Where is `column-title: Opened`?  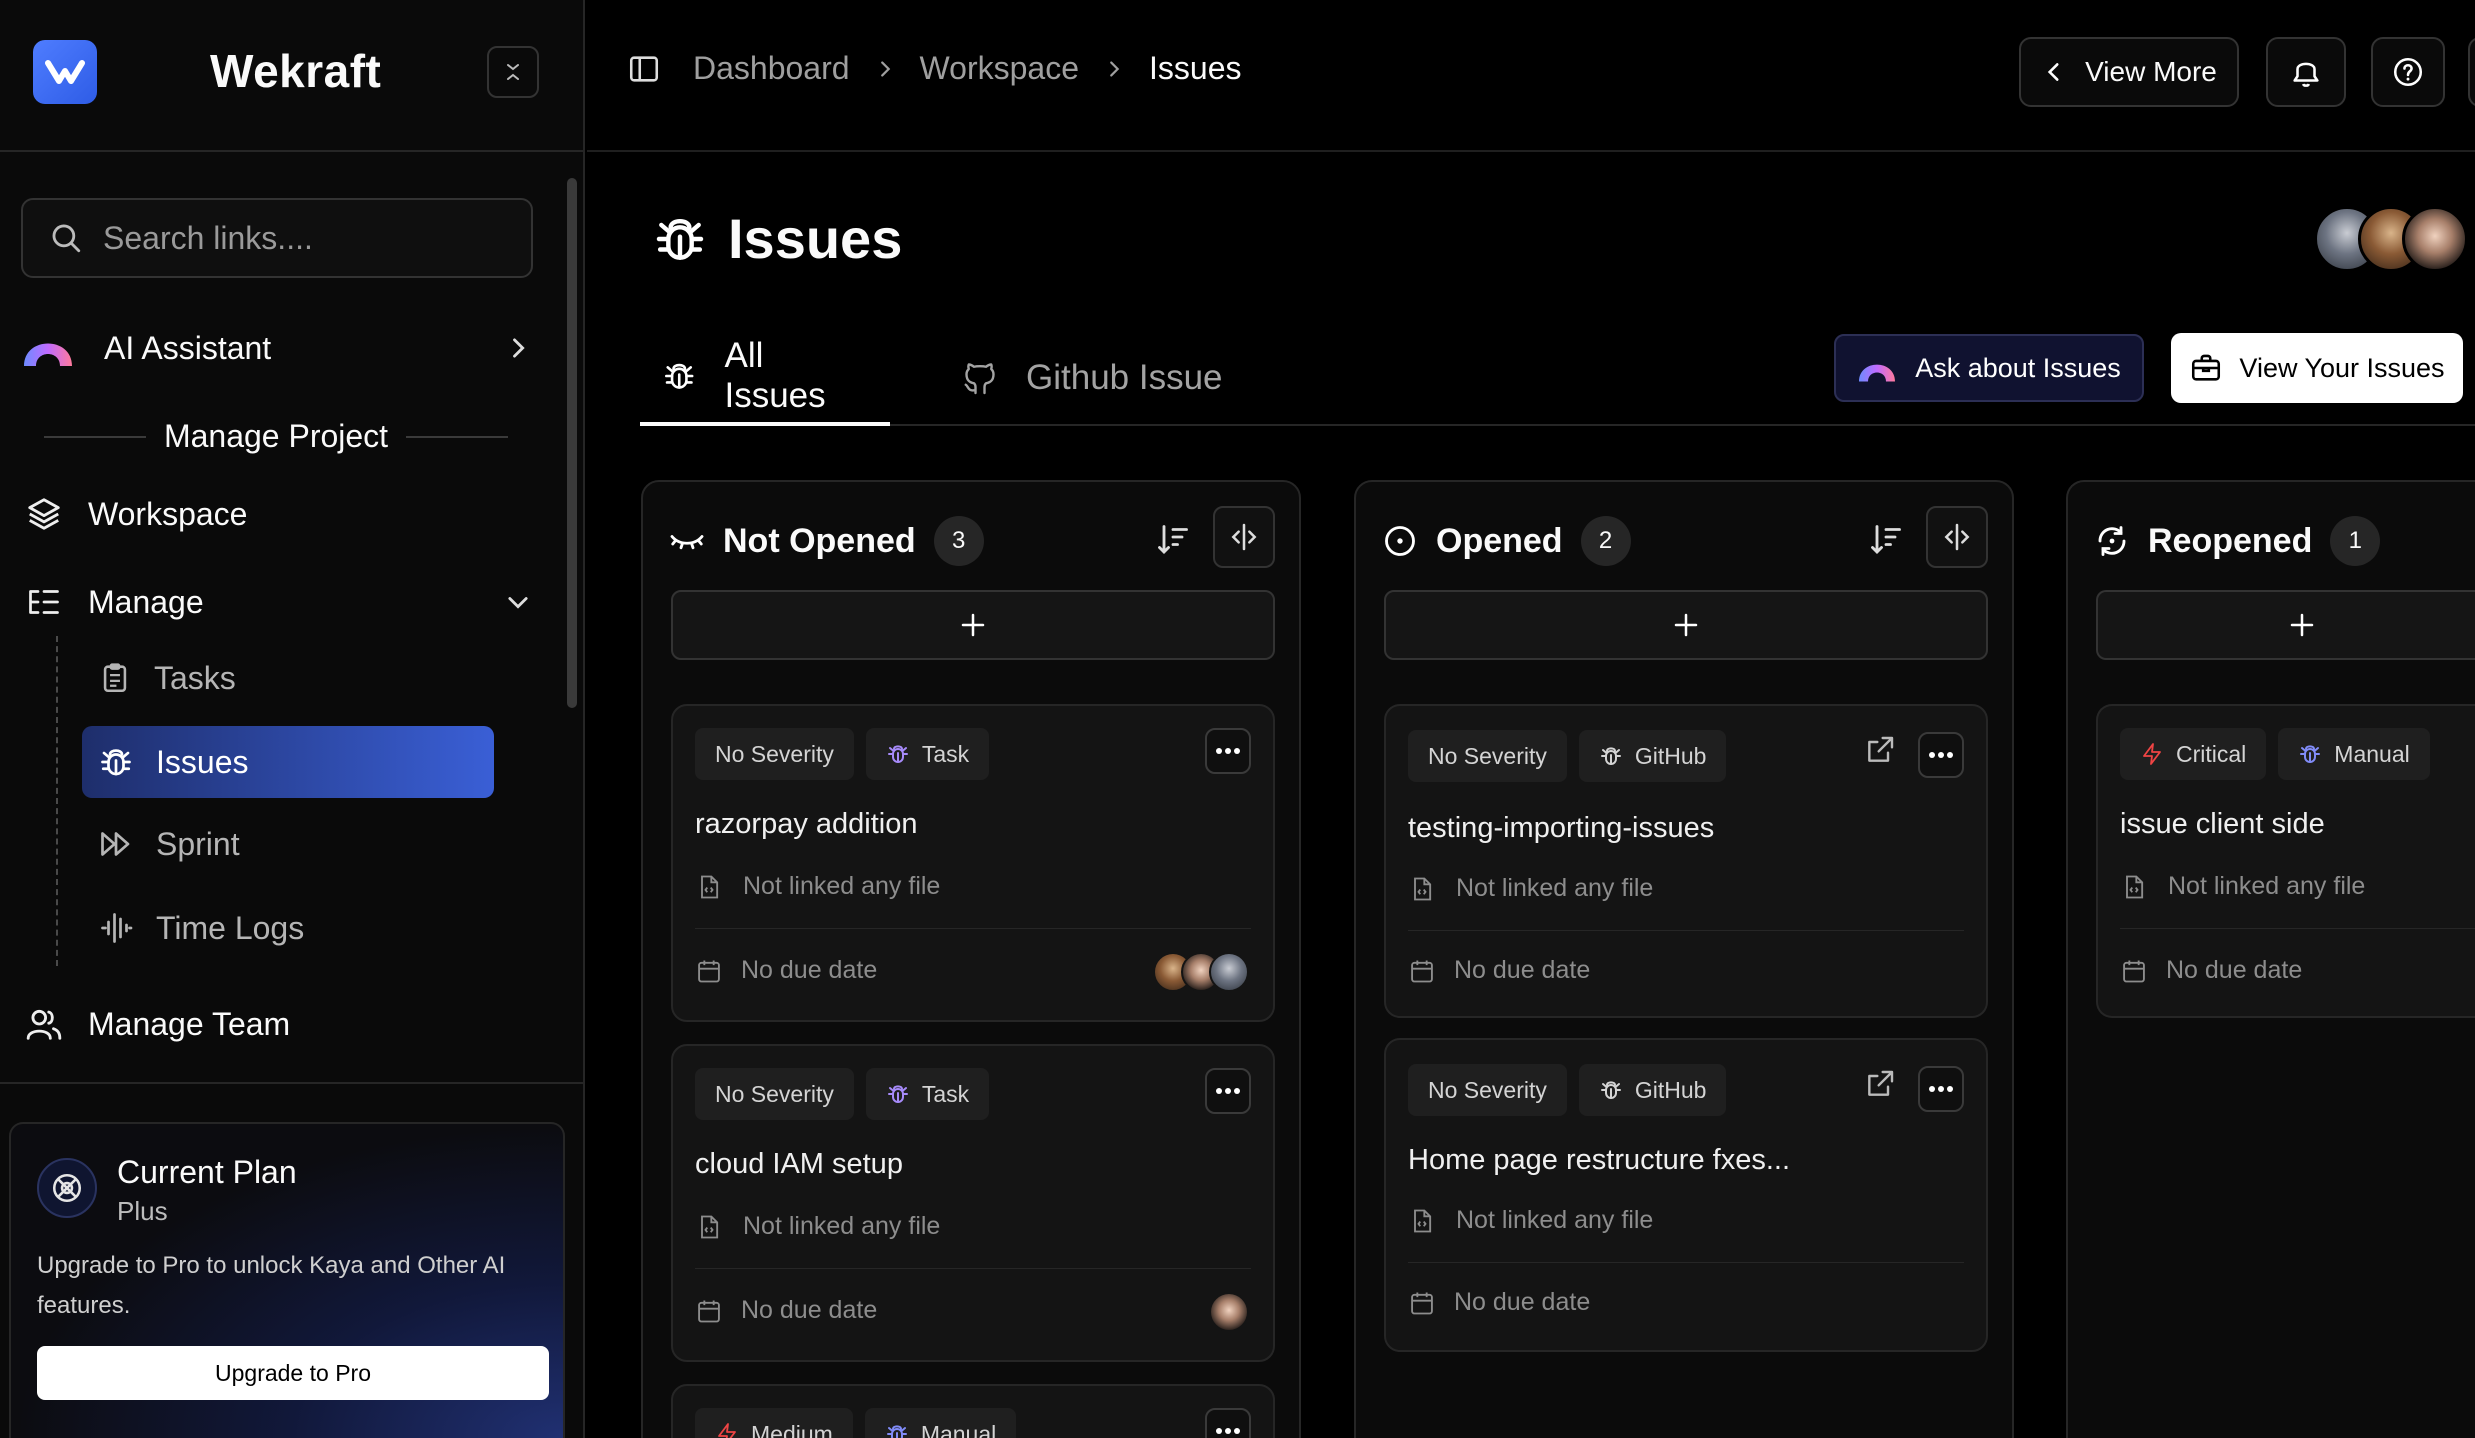
column-title: Opened is located at coordinates (1499, 540).